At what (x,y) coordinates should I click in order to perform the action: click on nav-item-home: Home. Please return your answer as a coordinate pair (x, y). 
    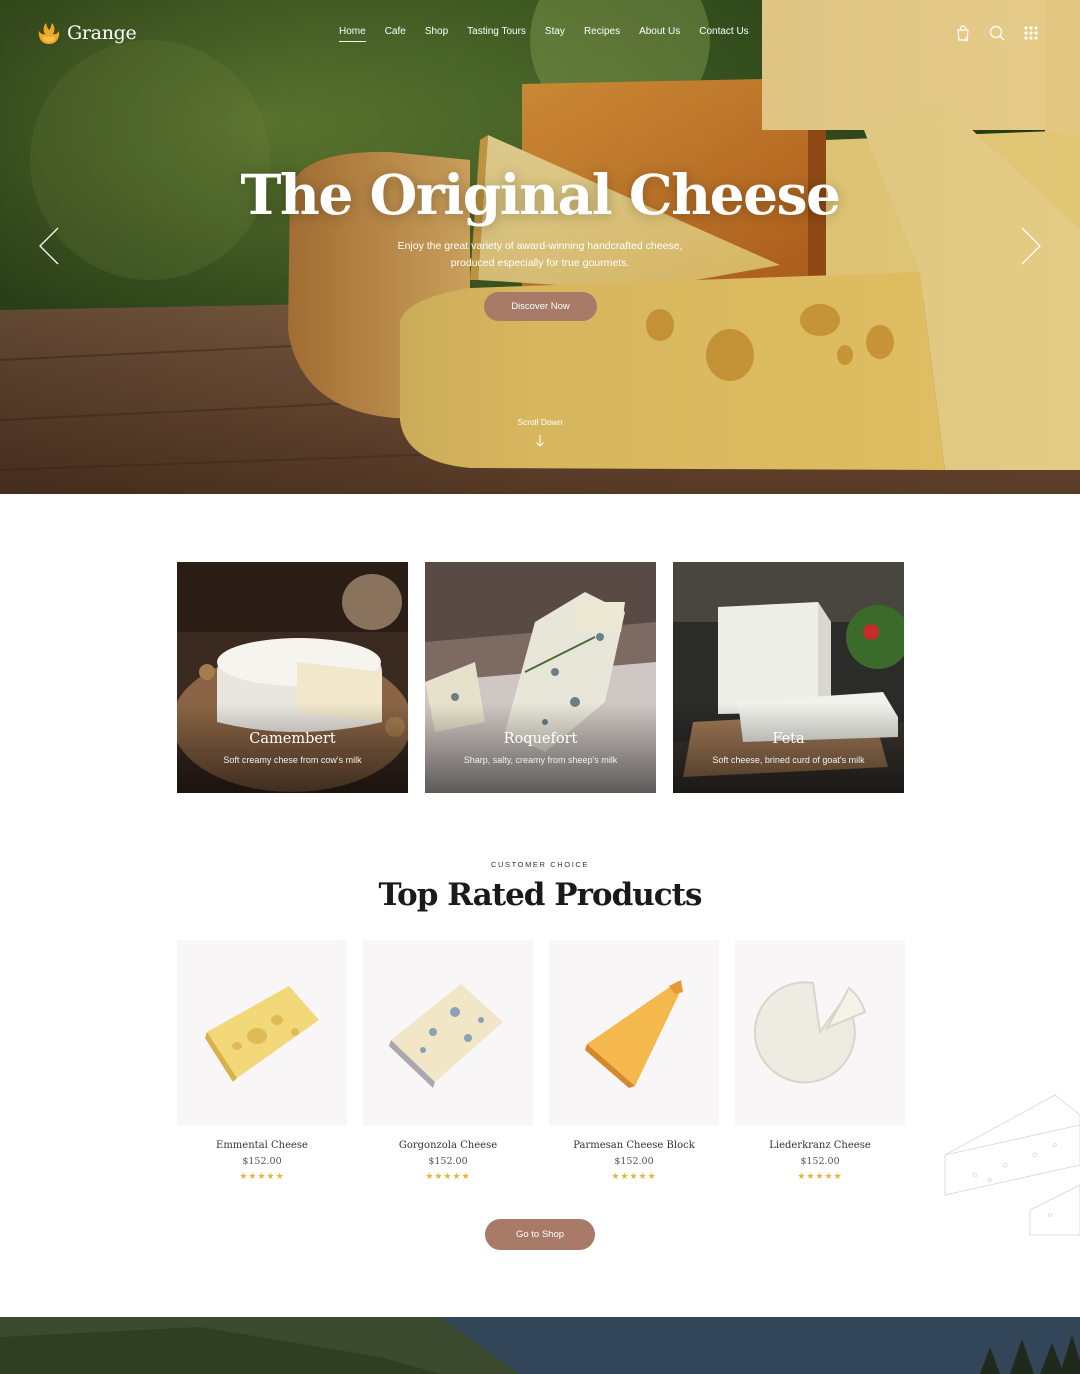
    Looking at the image, I should click on (352, 34).